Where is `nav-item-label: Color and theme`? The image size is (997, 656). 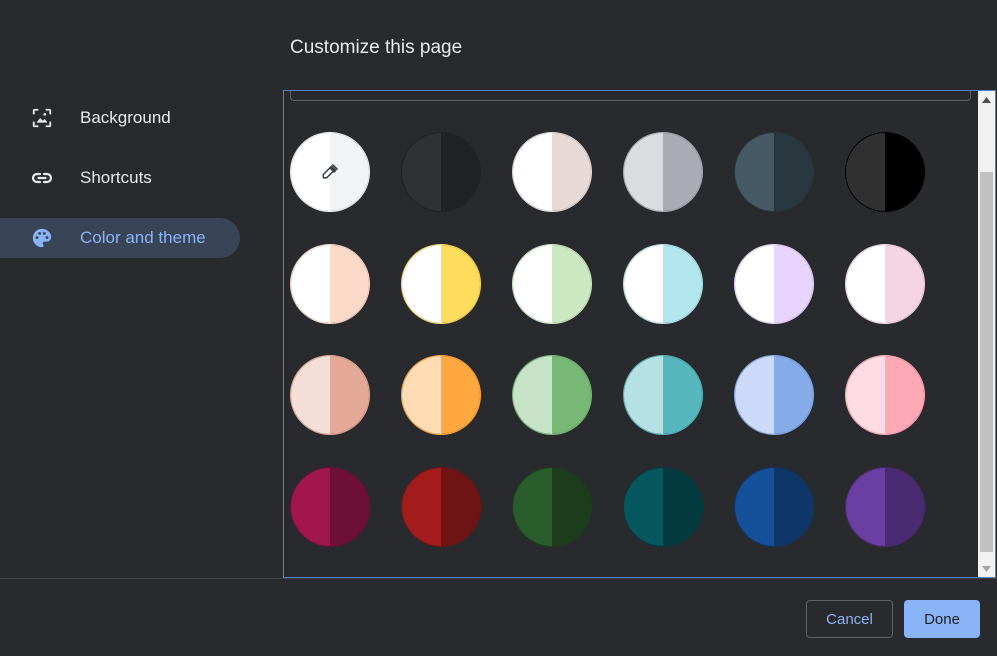
nav-item-label: Color and theme is located at coordinates (143, 237).